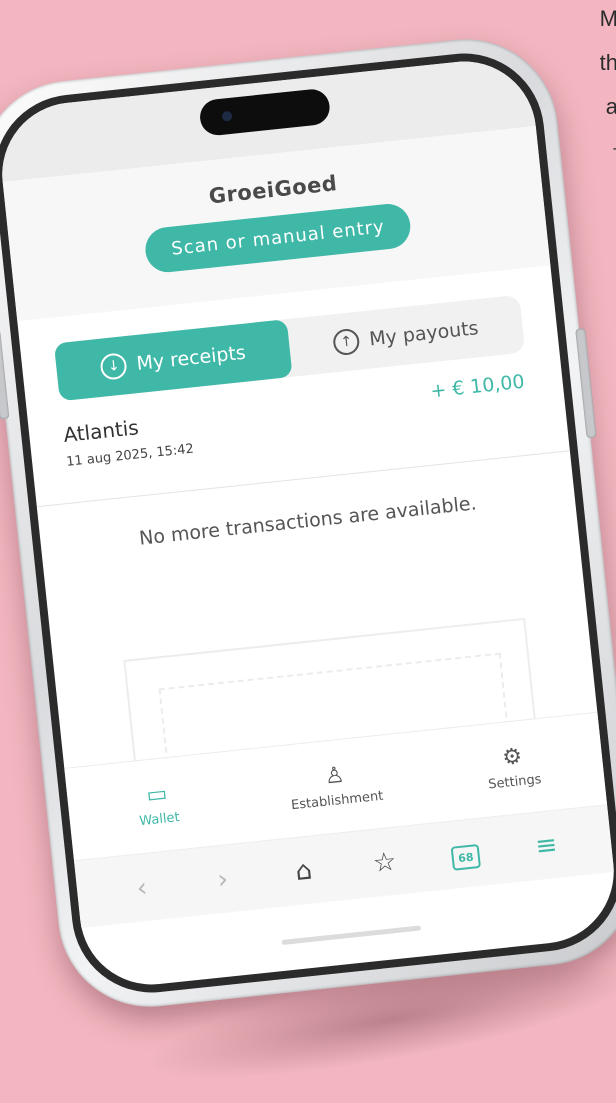 Image resolution: width=616 pixels, height=1103 pixels. What do you see at coordinates (114, 366) in the screenshot?
I see `arrow-down-circle-icon: ↓` at bounding box center [114, 366].